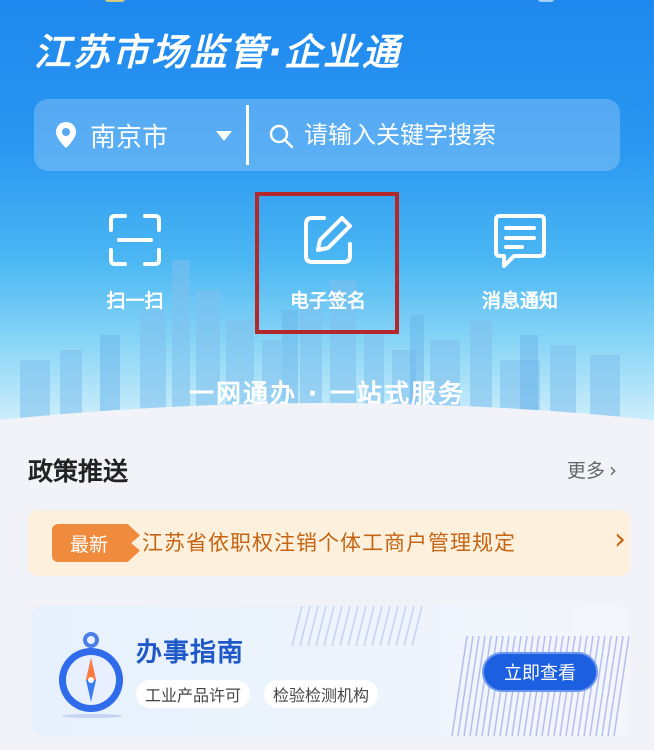 The height and width of the screenshot is (750, 654). Describe the element at coordinates (586, 471) in the screenshot. I see `more-link-label: 更多` at that location.